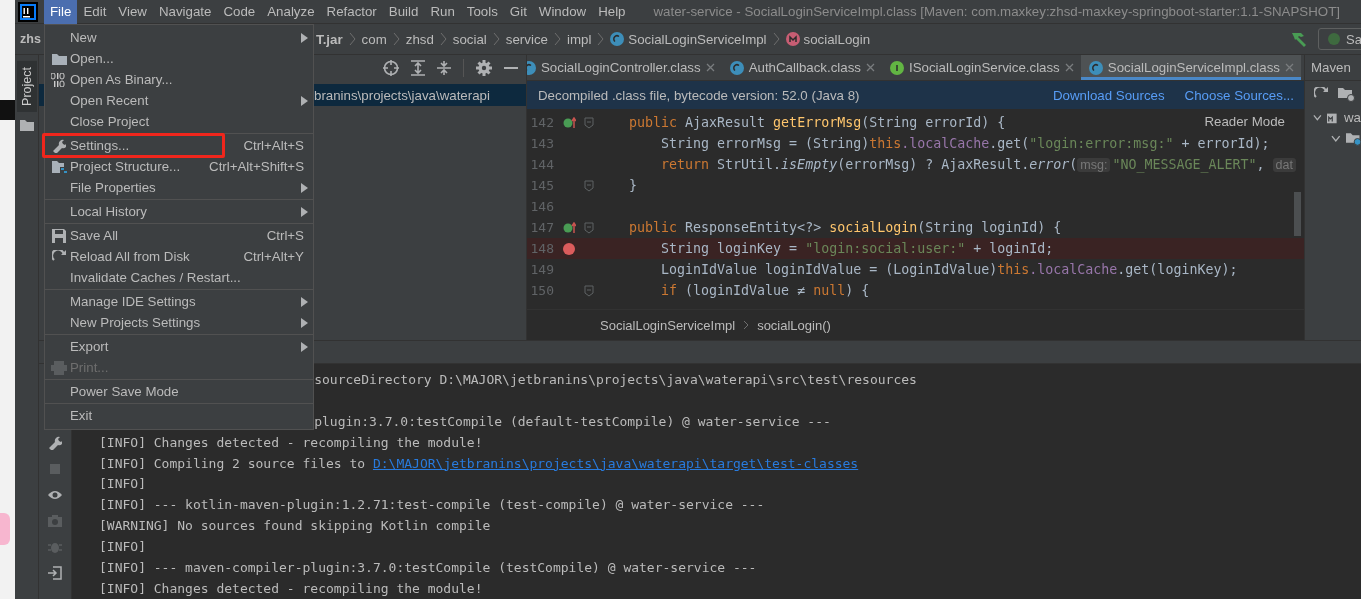 Image resolution: width=1361 pixels, height=599 pixels. Describe the element at coordinates (179, 37) in the screenshot. I see `menu-entry: New` at that location.